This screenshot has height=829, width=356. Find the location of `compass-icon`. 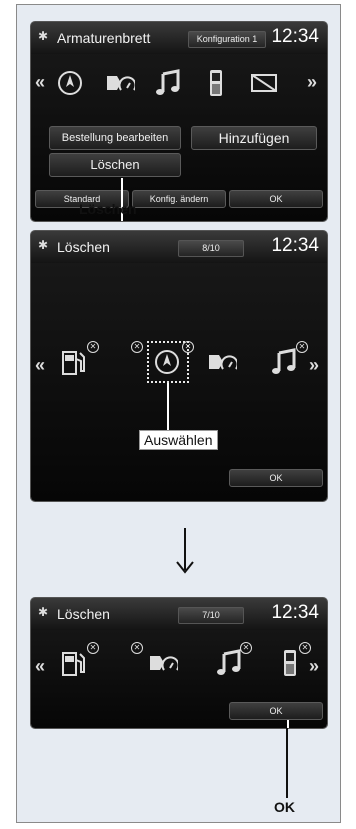

compass-icon is located at coordinates (70, 83).